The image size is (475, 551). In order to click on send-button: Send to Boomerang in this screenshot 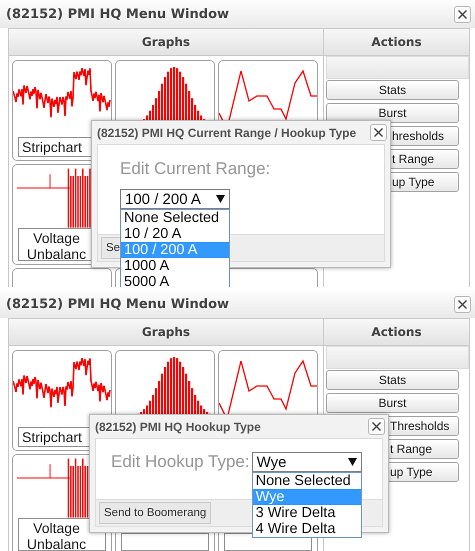, I will do `click(155, 513)`.